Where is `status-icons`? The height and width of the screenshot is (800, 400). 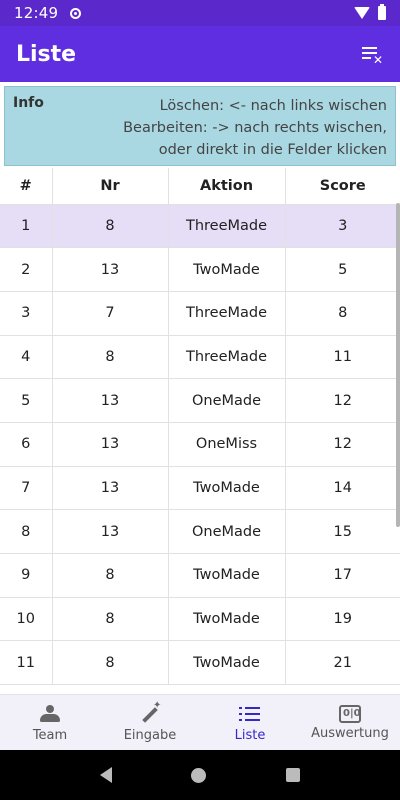
status-icons is located at coordinates (370, 12).